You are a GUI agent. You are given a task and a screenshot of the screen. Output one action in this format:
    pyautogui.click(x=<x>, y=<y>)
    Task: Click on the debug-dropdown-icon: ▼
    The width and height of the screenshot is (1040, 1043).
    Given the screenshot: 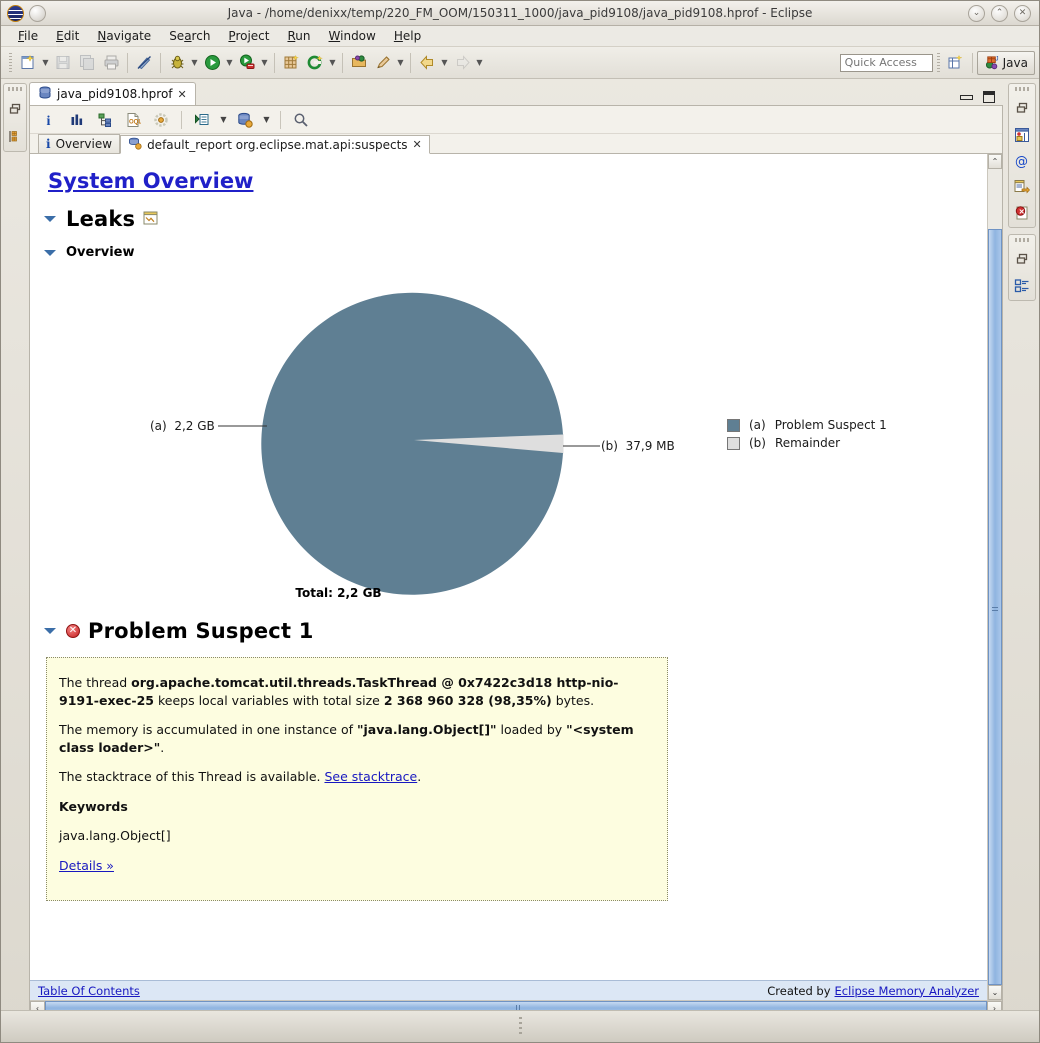 What is the action you would take?
    pyautogui.click(x=194, y=63)
    